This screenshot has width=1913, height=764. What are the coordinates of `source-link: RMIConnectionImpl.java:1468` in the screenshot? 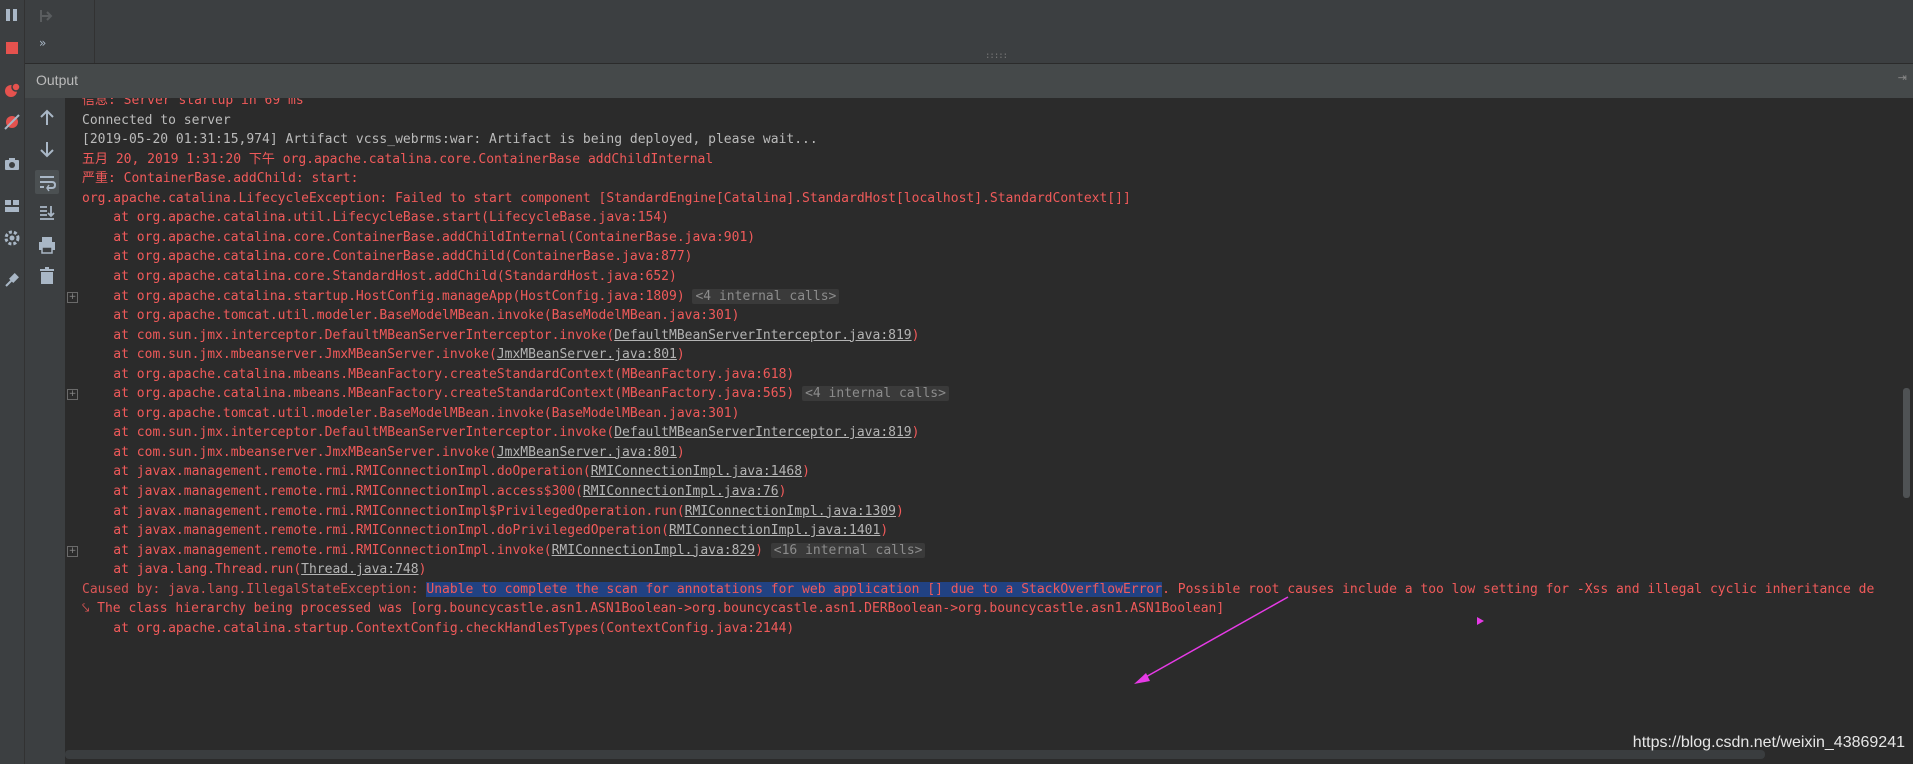 It's located at (696, 471).